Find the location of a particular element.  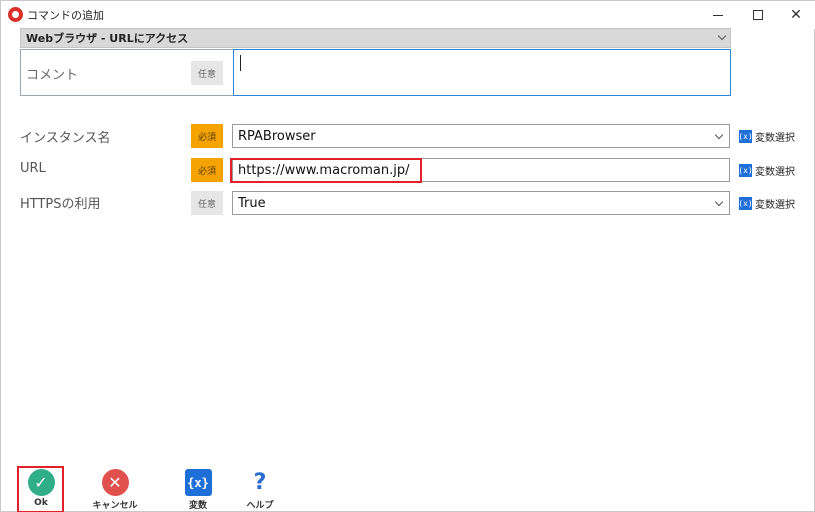

url-required-badge: 必須 is located at coordinates (207, 170).